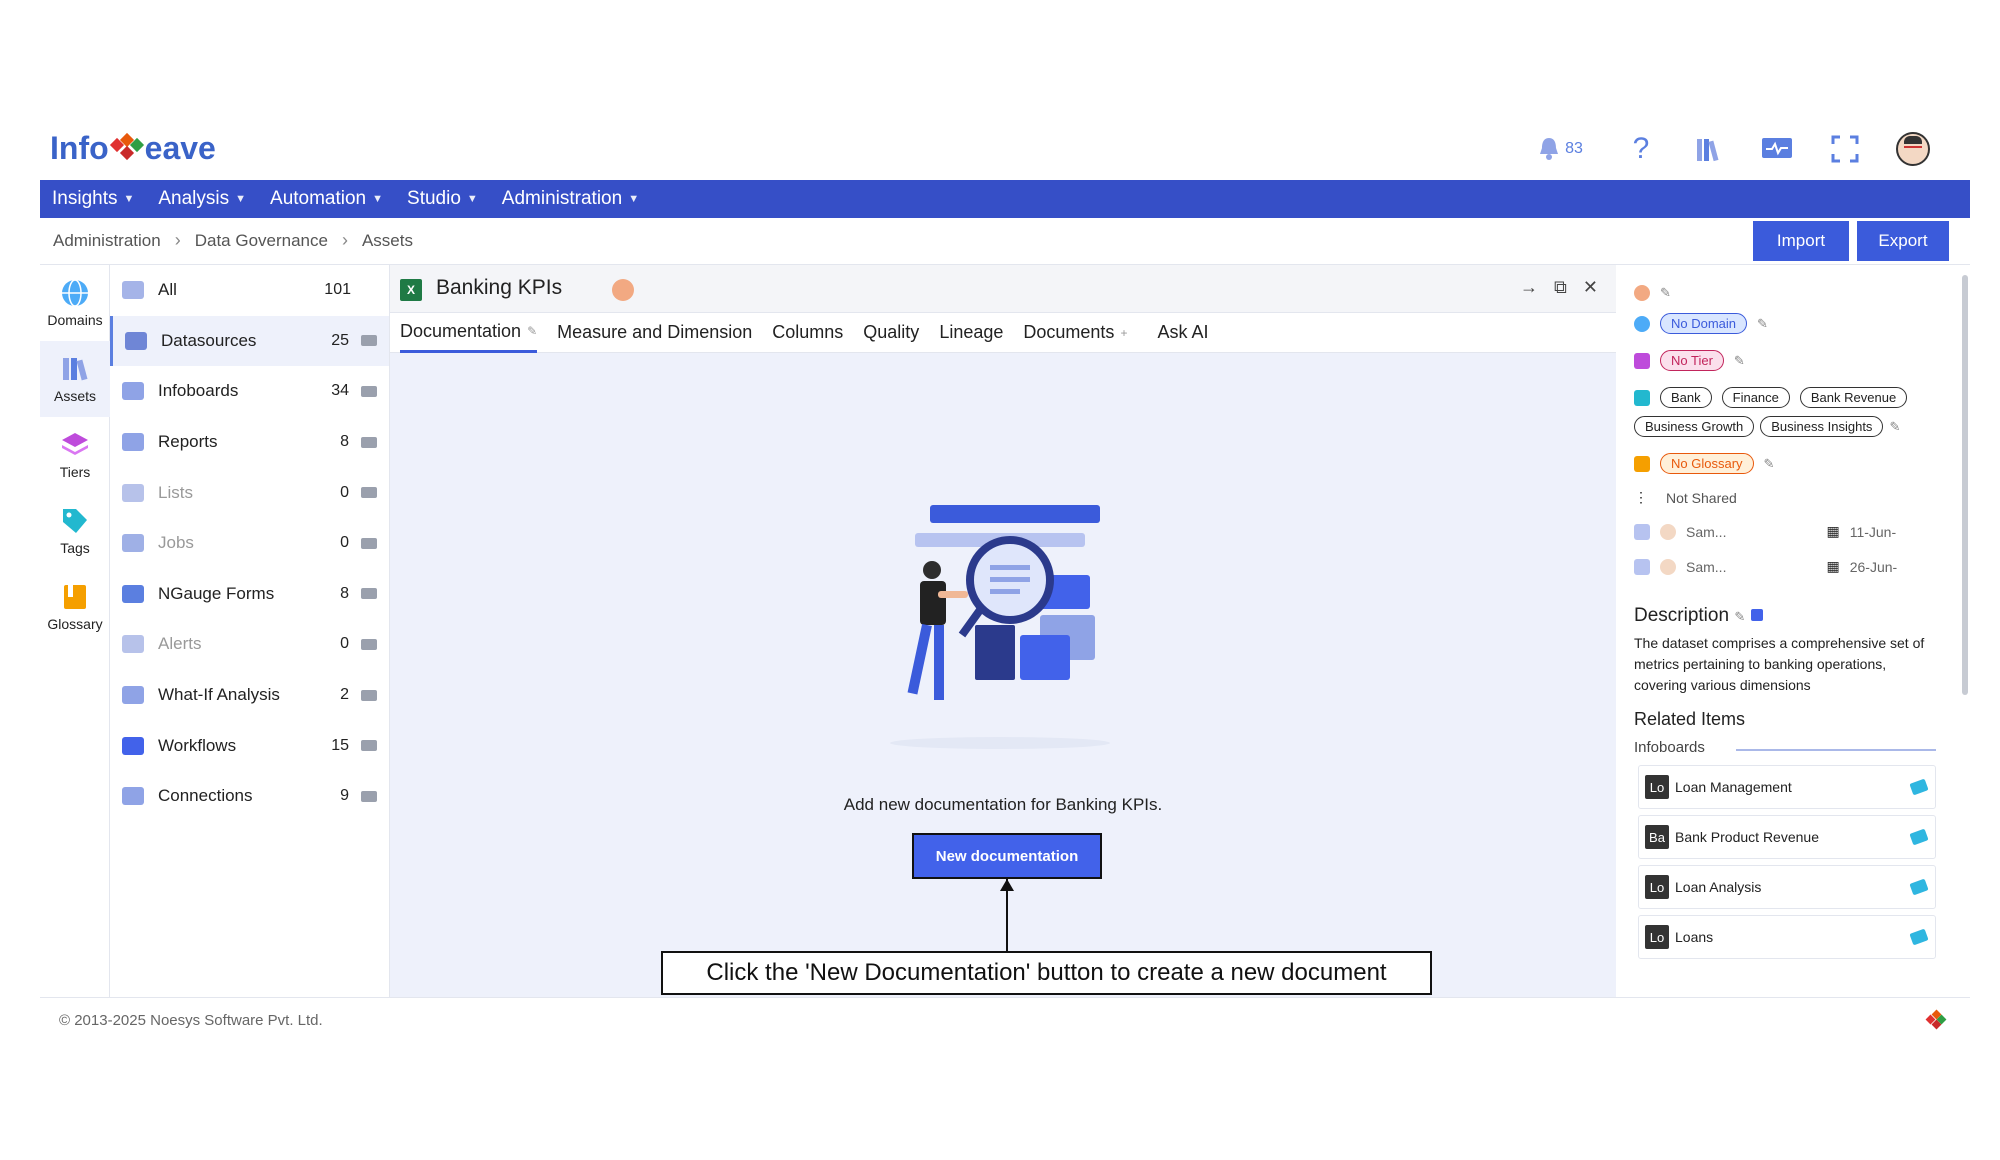 The image size is (2000, 1160). I want to click on rail-assets: Assets, so click(75, 379).